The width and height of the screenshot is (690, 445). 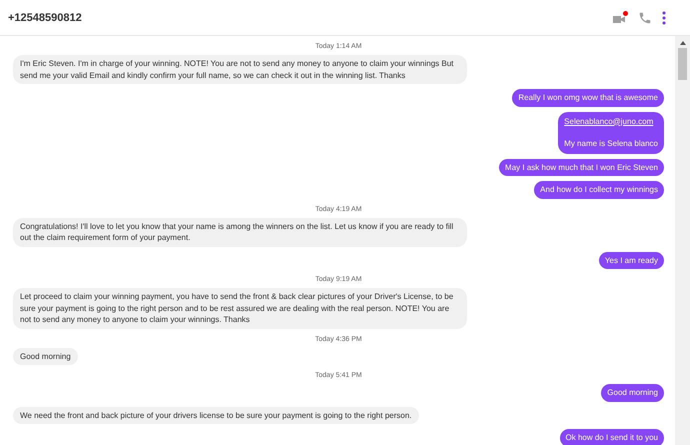 I want to click on phone-icon, so click(x=645, y=17).